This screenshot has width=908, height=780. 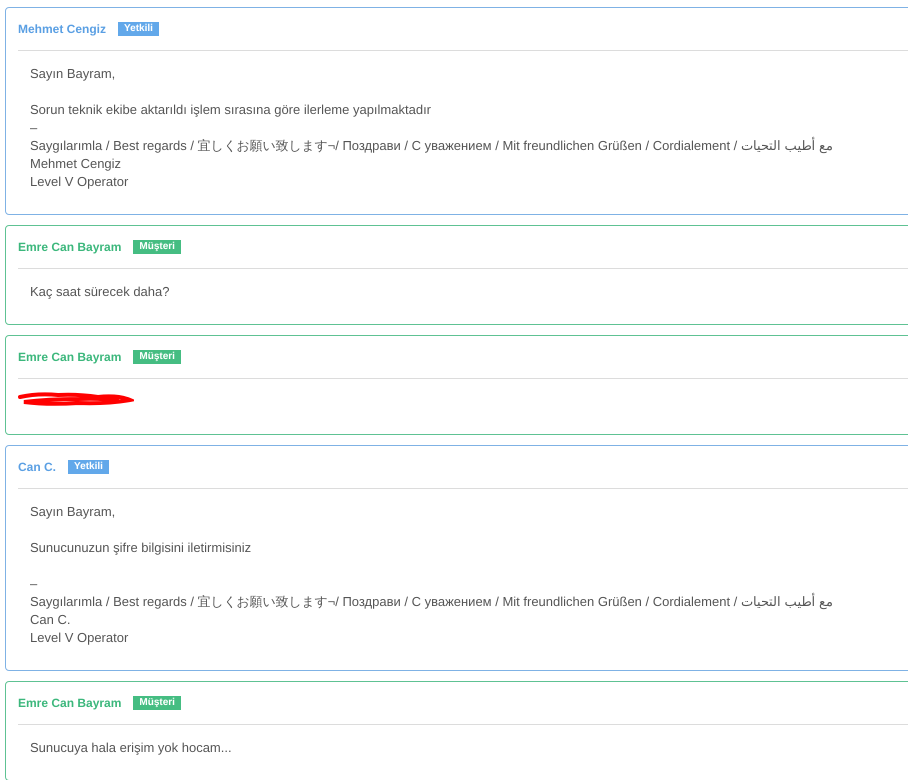 What do you see at coordinates (37, 467) in the screenshot?
I see `author-name: Can C.` at bounding box center [37, 467].